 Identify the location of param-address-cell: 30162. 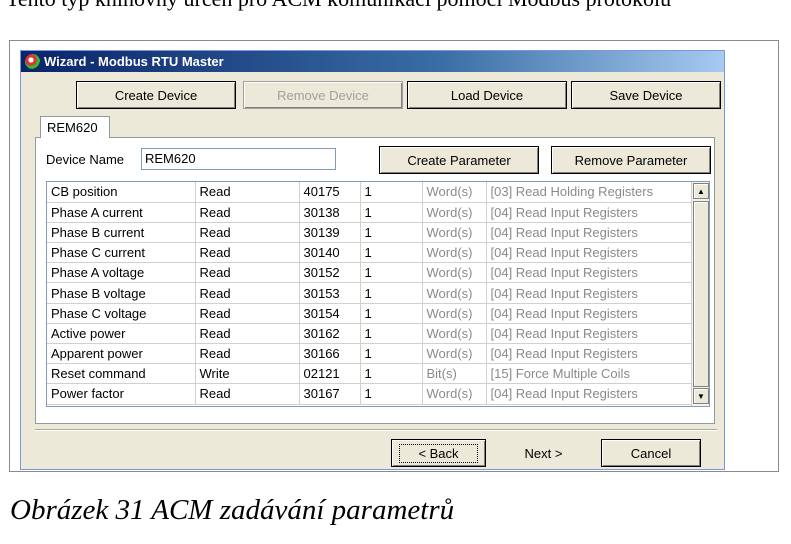
(330, 334).